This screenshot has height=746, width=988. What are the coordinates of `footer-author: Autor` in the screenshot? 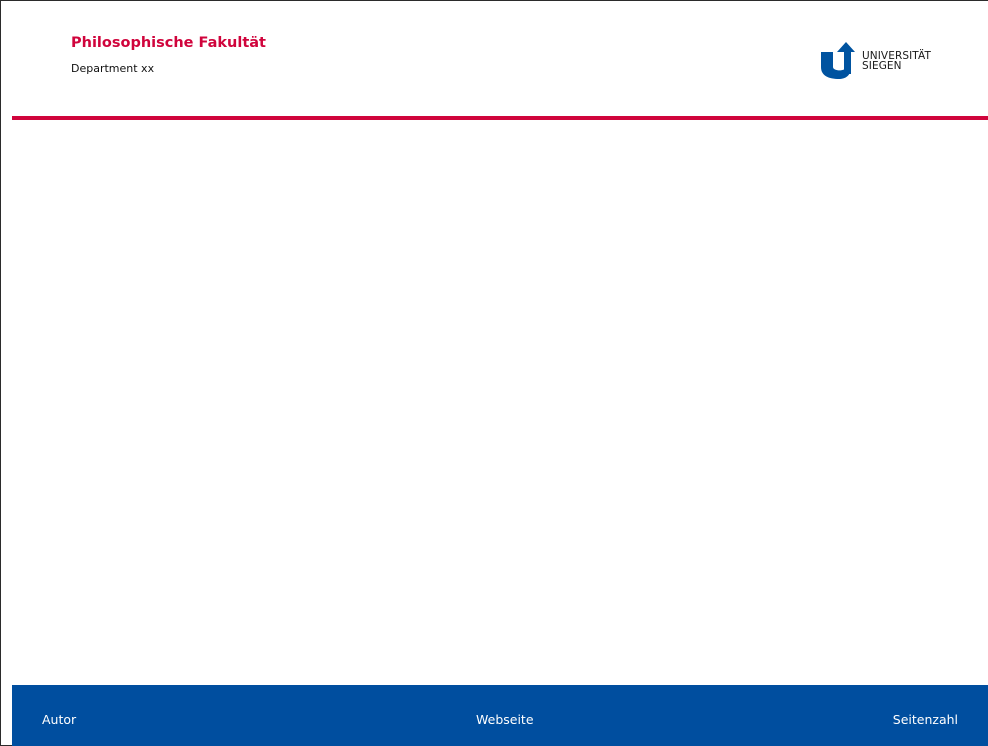 It's located at (59, 719).